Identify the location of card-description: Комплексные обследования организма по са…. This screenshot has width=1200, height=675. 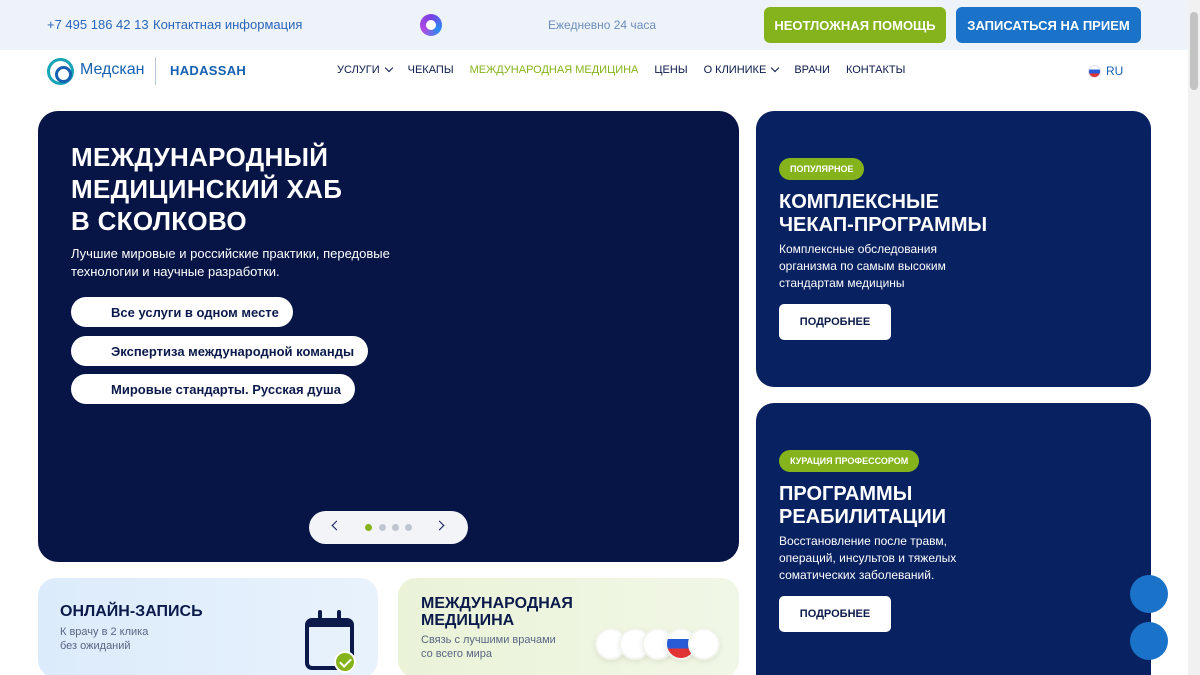
(862, 266).